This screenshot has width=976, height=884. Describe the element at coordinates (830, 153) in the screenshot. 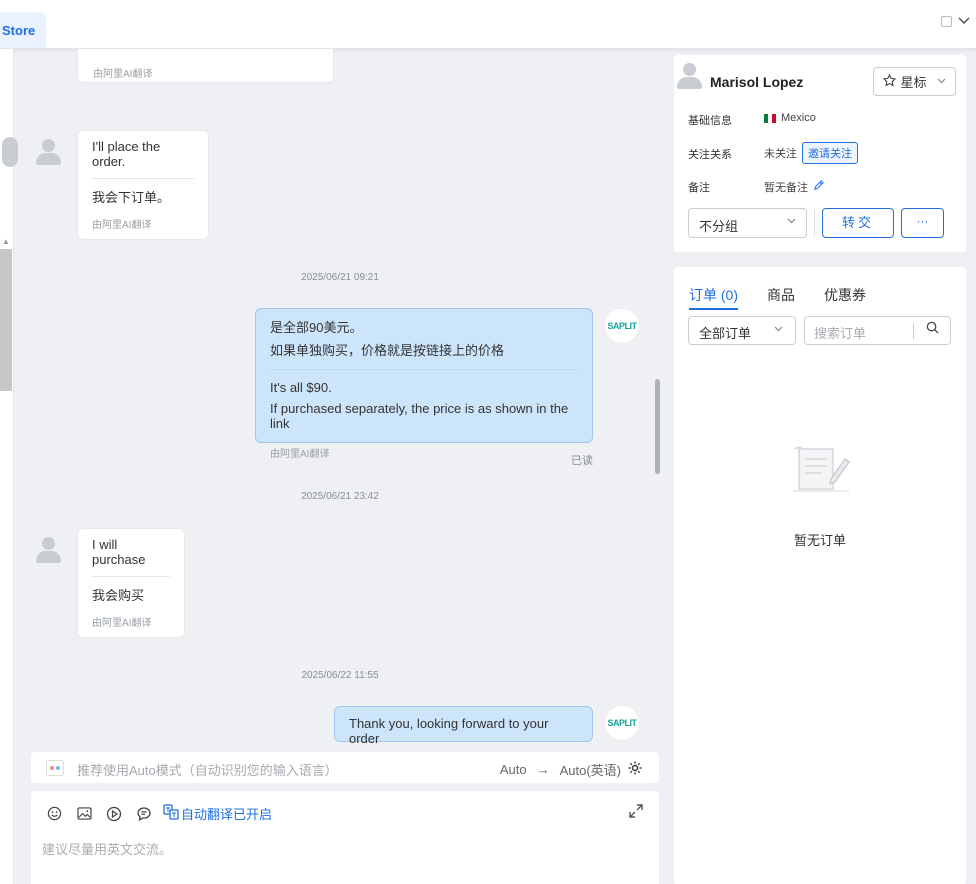

I see `invite-follow-button: 邀请关注` at that location.